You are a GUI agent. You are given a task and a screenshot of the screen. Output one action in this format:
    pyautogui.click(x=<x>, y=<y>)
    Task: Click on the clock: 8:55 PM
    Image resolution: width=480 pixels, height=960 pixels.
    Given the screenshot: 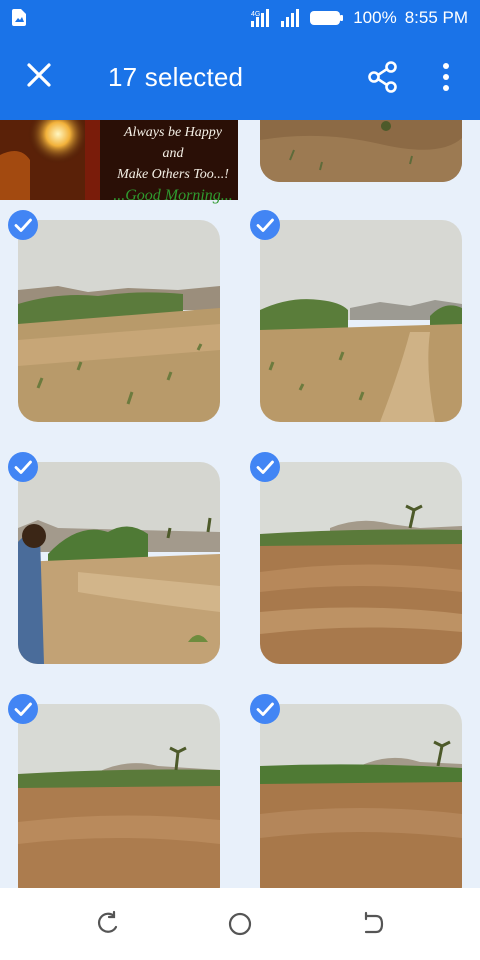 What is the action you would take?
    pyautogui.click(x=436, y=17)
    